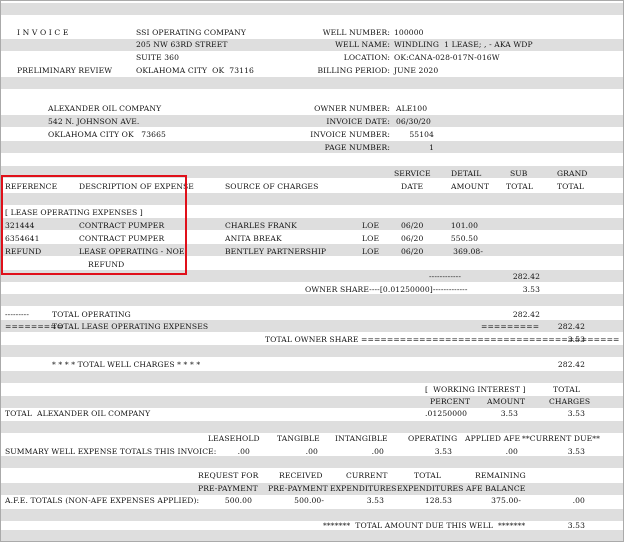 The image size is (624, 542). What do you see at coordinates (412, 186) in the screenshot?
I see `col-date: DATE` at bounding box center [412, 186].